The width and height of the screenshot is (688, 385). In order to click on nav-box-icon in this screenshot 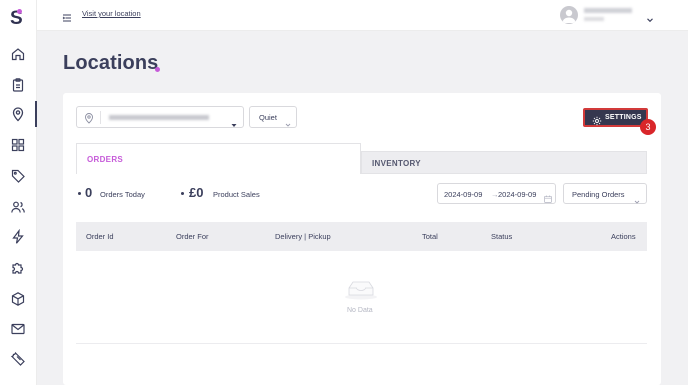, I will do `click(18, 299)`.